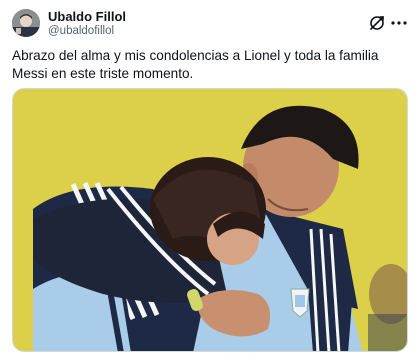 The height and width of the screenshot is (363, 420). I want to click on avatar-image, so click(26, 23).